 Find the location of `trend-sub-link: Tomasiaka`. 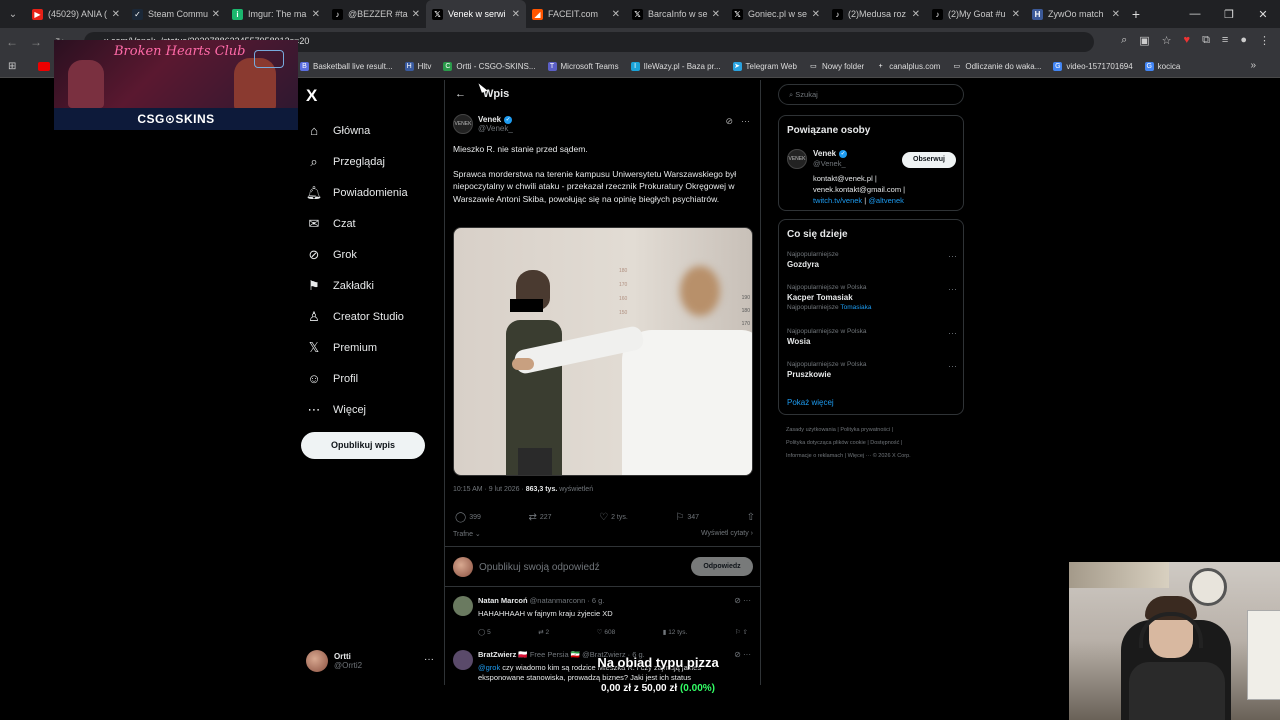

trend-sub-link: Tomasiaka is located at coordinates (855, 307).